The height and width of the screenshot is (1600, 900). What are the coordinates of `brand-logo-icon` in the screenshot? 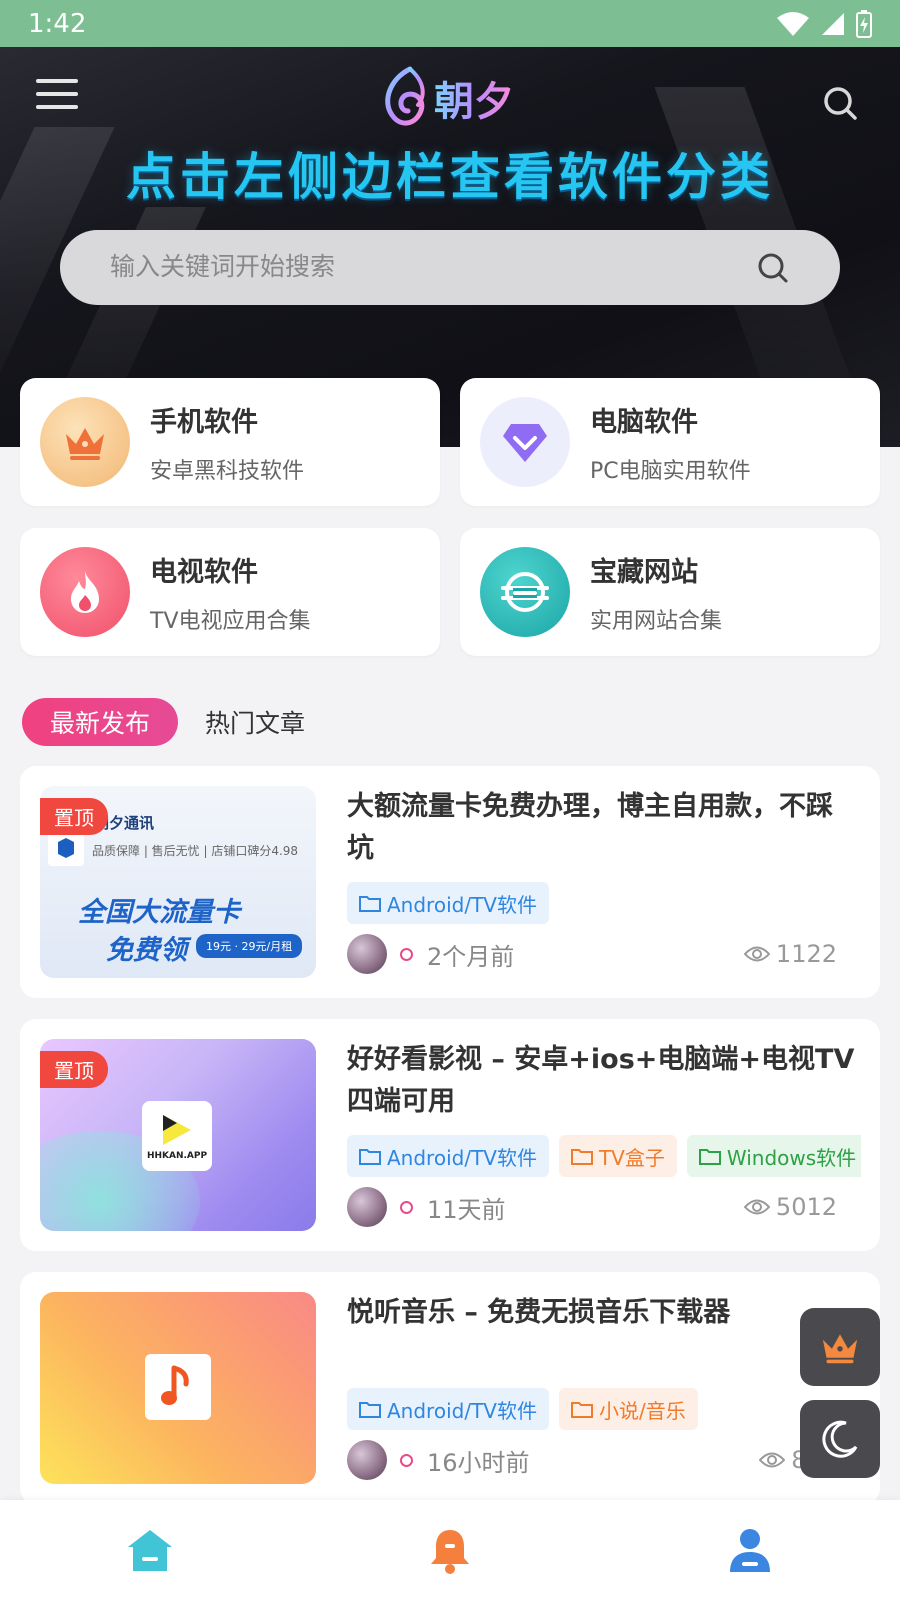 It's located at (66, 848).